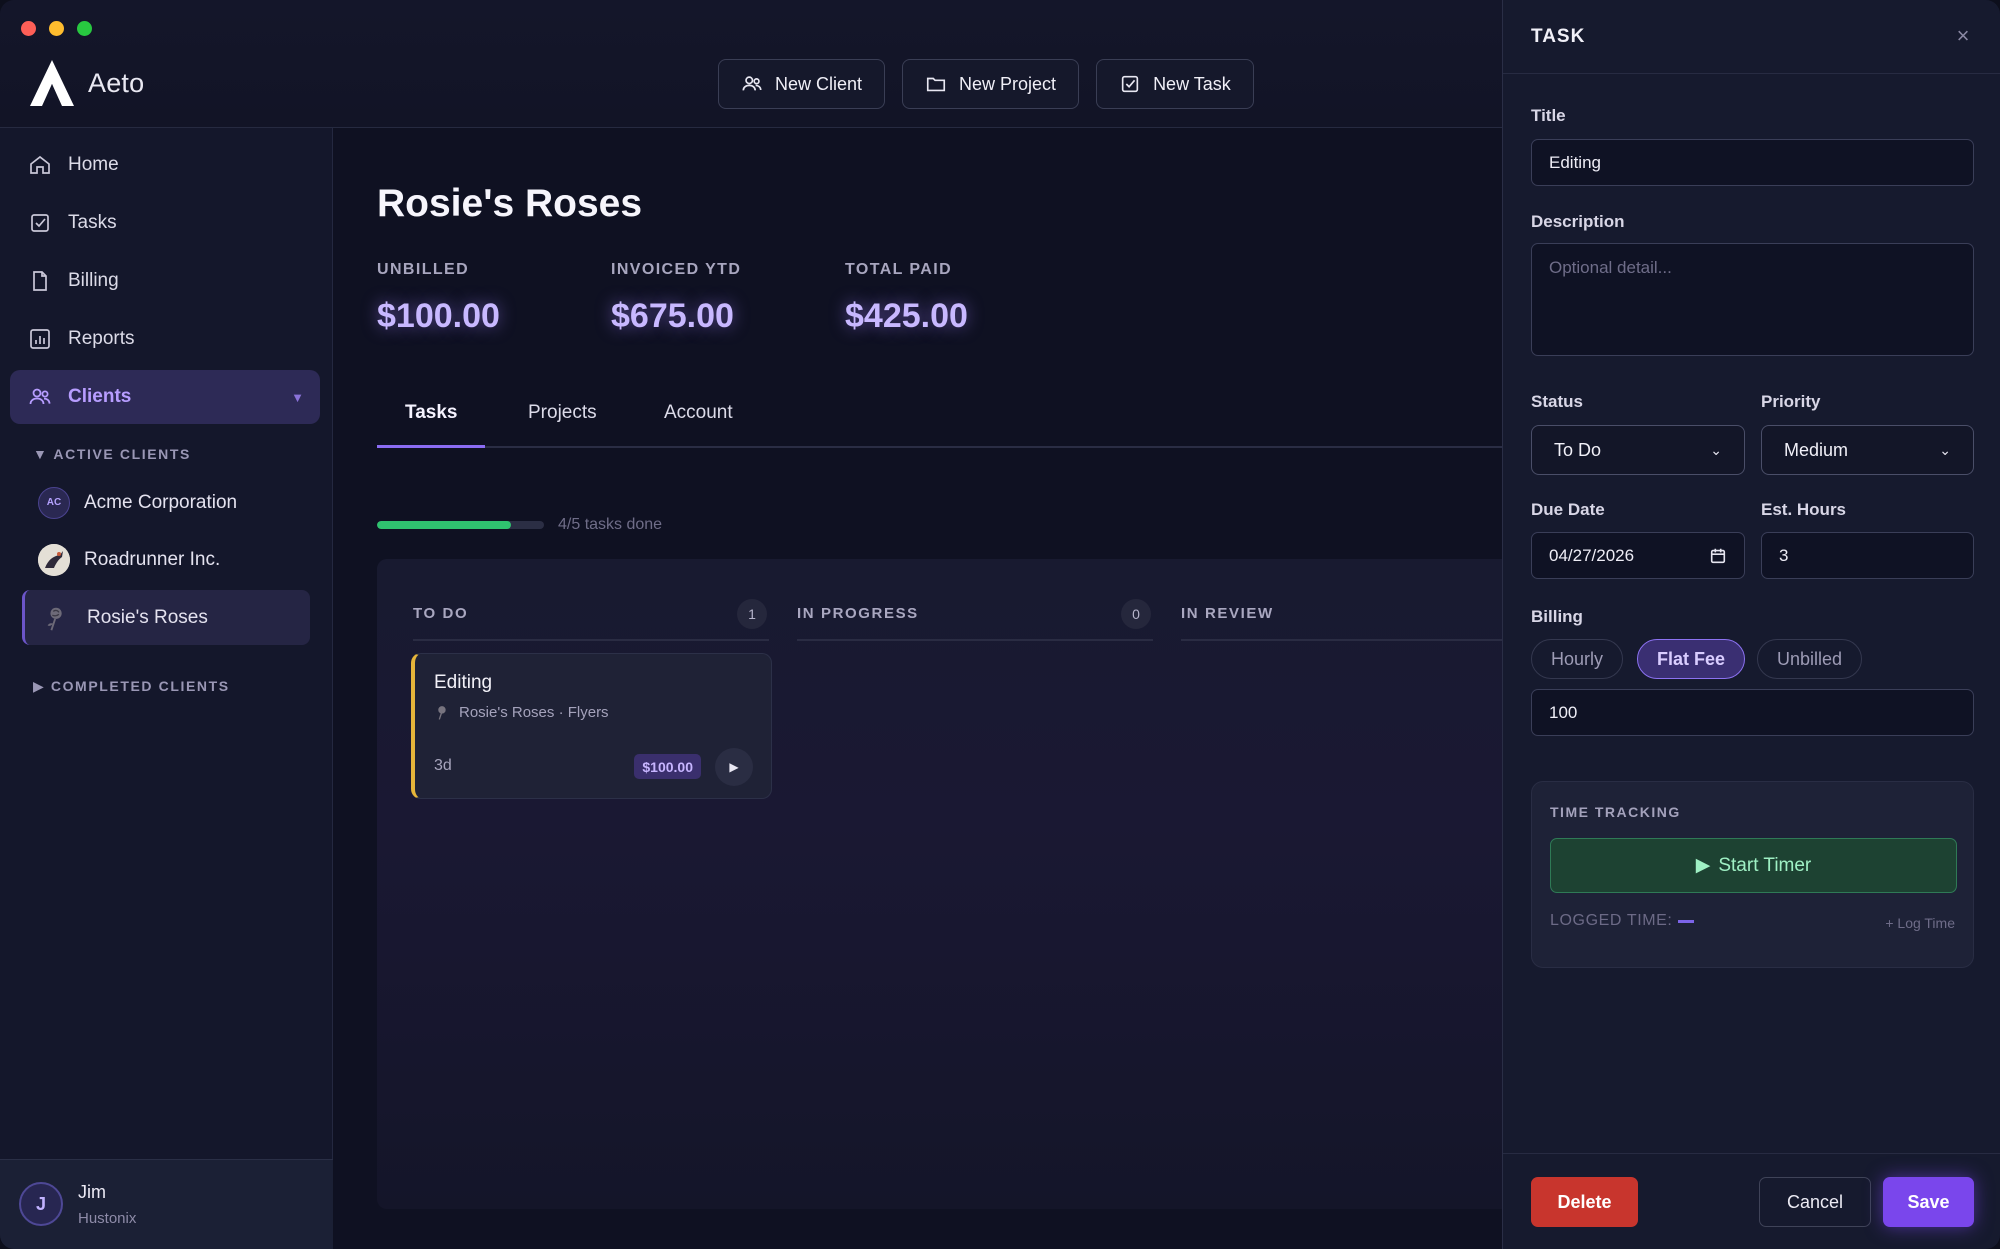 The width and height of the screenshot is (2000, 1249). I want to click on user-profile: J Jim Hustonix, so click(166, 1204).